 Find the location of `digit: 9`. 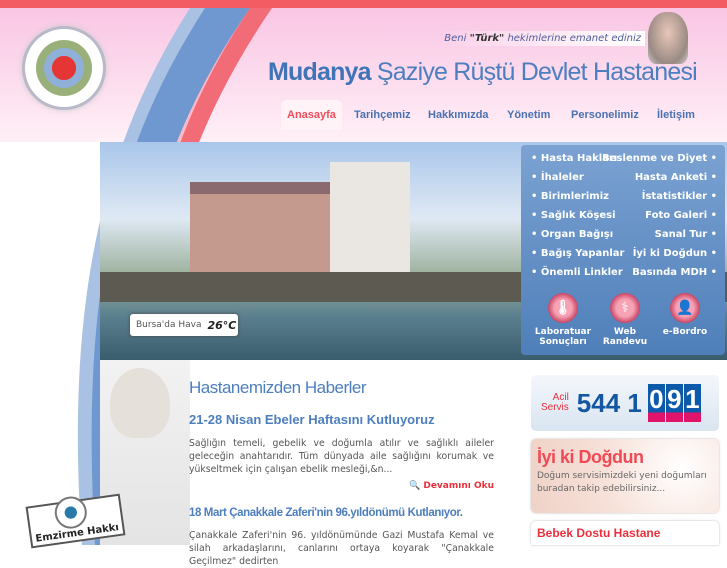

digit: 9 is located at coordinates (674, 403).